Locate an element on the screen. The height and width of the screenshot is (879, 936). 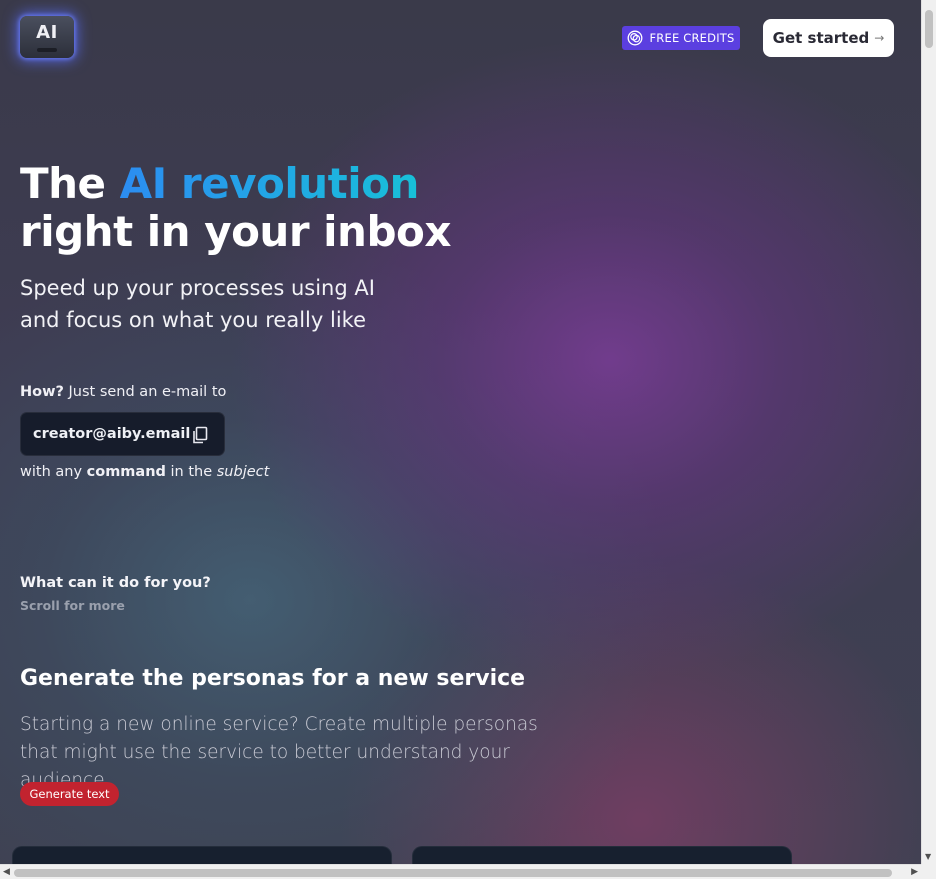
logo-notch is located at coordinates (47, 50).